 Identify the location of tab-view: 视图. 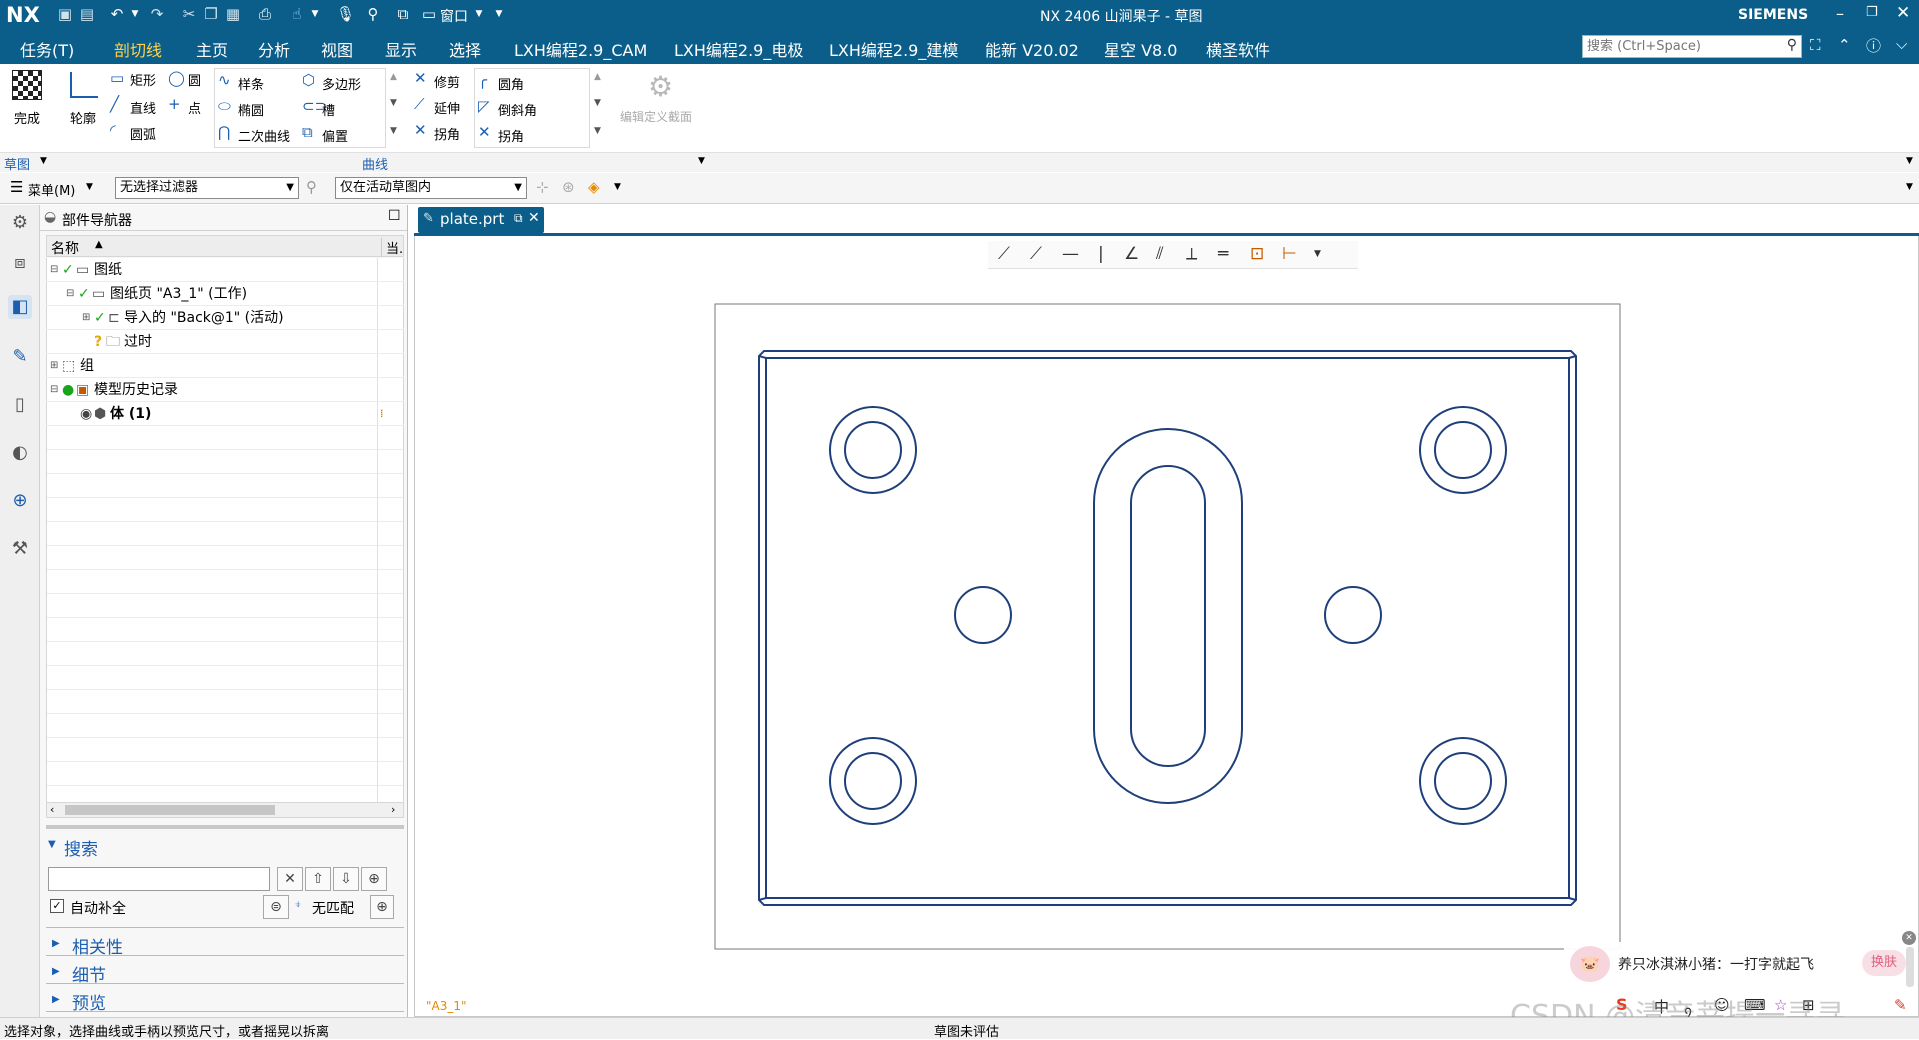
(337, 49).